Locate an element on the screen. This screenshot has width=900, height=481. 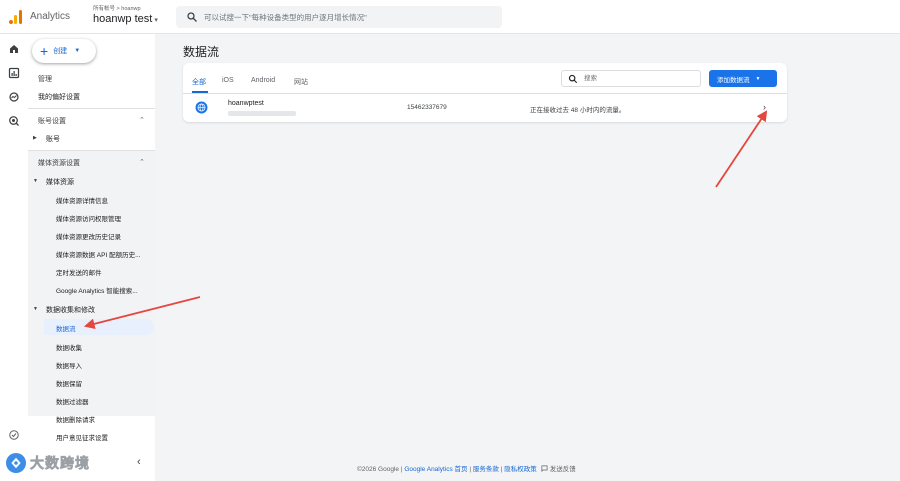
sidebar-item-data-filters: 数据过滤器 is located at coordinates (72, 401).